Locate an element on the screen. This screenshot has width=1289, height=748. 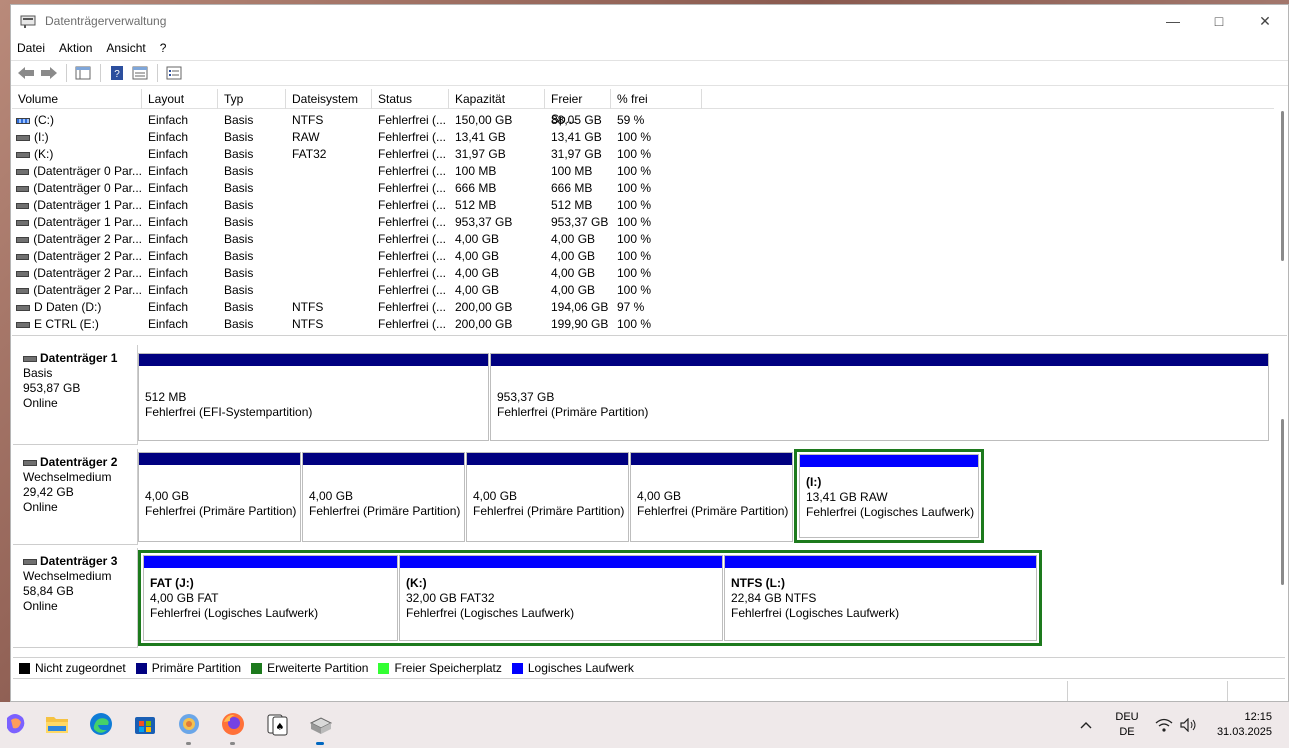
disk-view-scrollbar is located at coordinates (1282, 502).